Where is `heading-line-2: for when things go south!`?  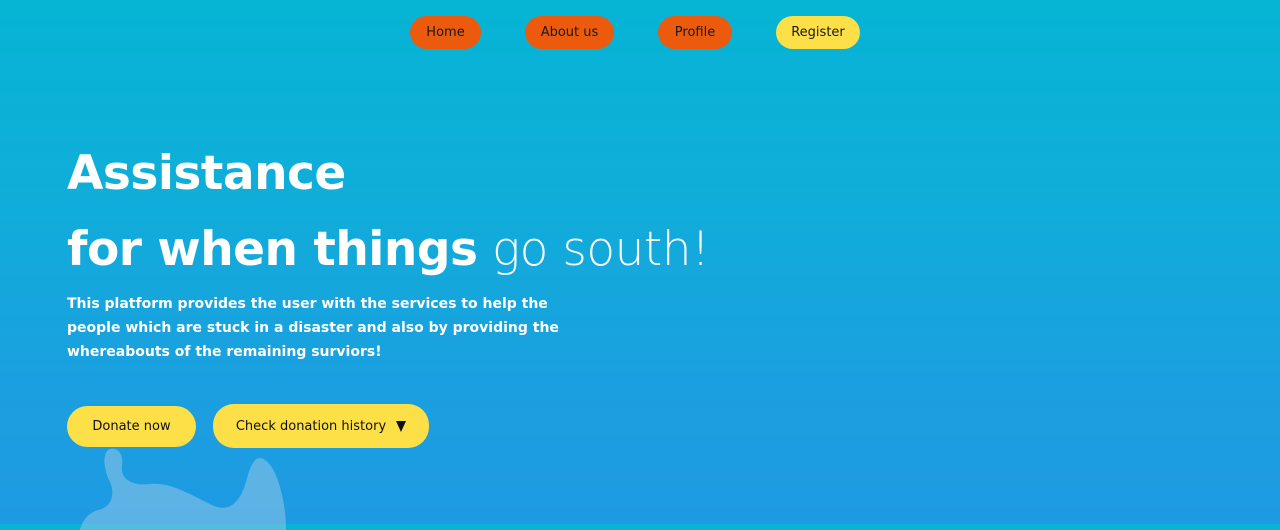
heading-line-2: for when things go south! is located at coordinates (388, 250).